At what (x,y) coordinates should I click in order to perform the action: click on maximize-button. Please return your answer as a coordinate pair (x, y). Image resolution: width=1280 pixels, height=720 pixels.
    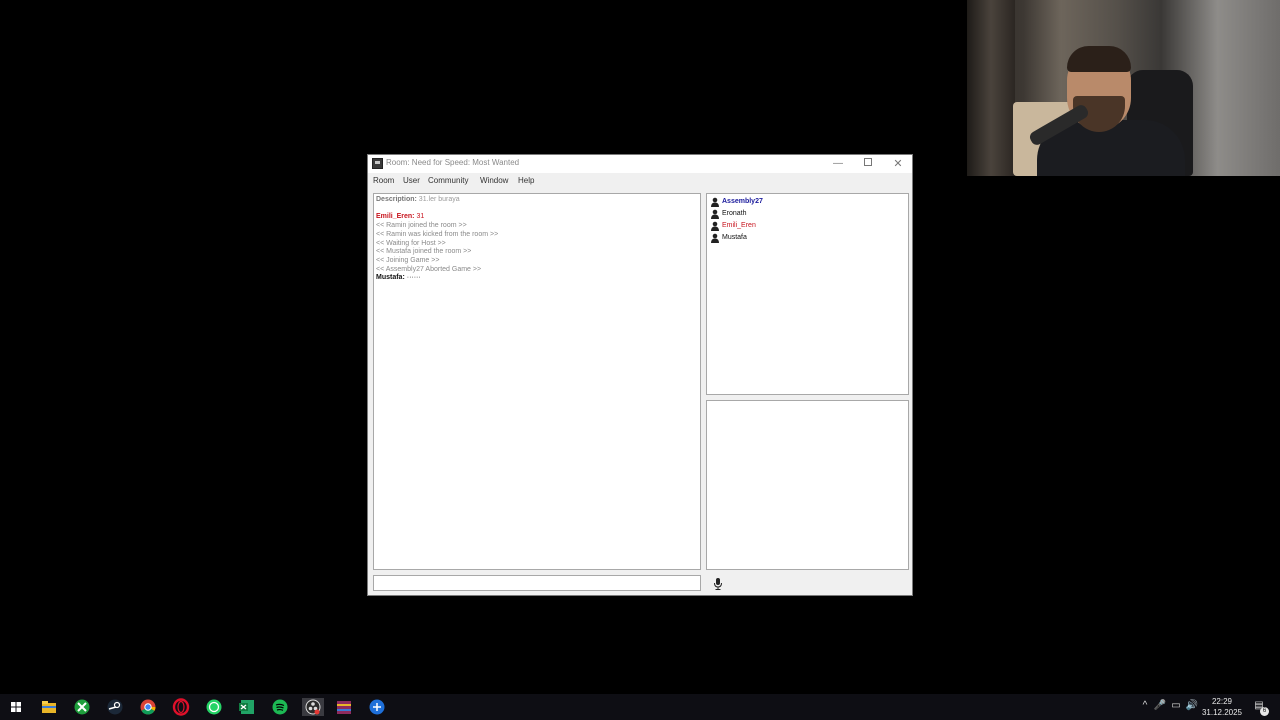
    Looking at the image, I should click on (868, 164).